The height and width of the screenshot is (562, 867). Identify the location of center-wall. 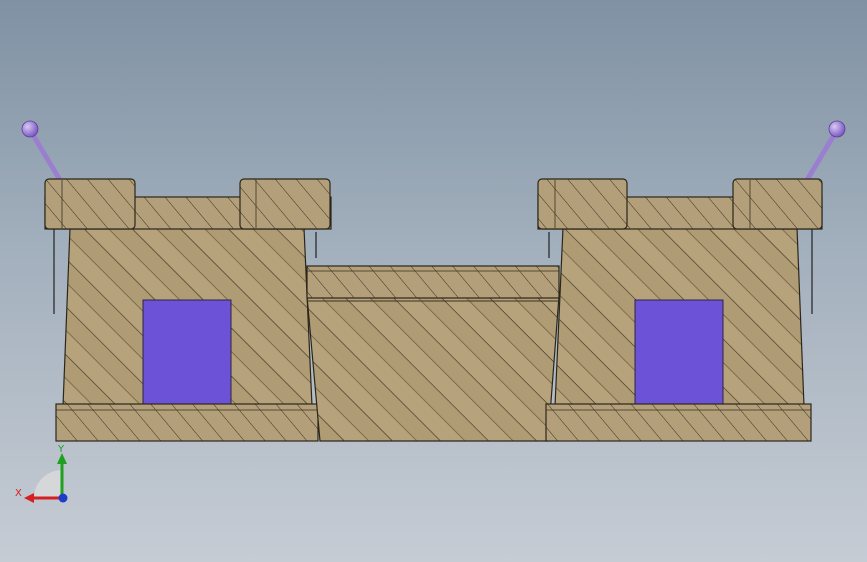
(433, 353).